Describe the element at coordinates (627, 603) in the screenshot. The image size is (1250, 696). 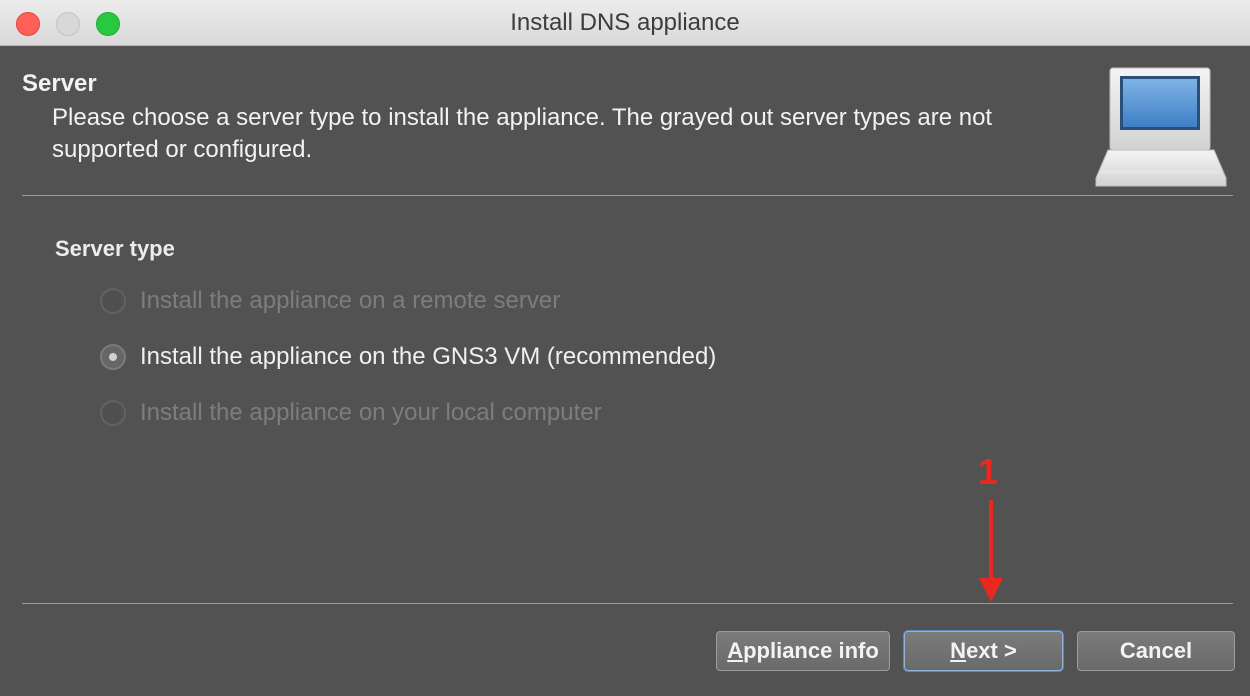
I see `footer-divider` at that location.